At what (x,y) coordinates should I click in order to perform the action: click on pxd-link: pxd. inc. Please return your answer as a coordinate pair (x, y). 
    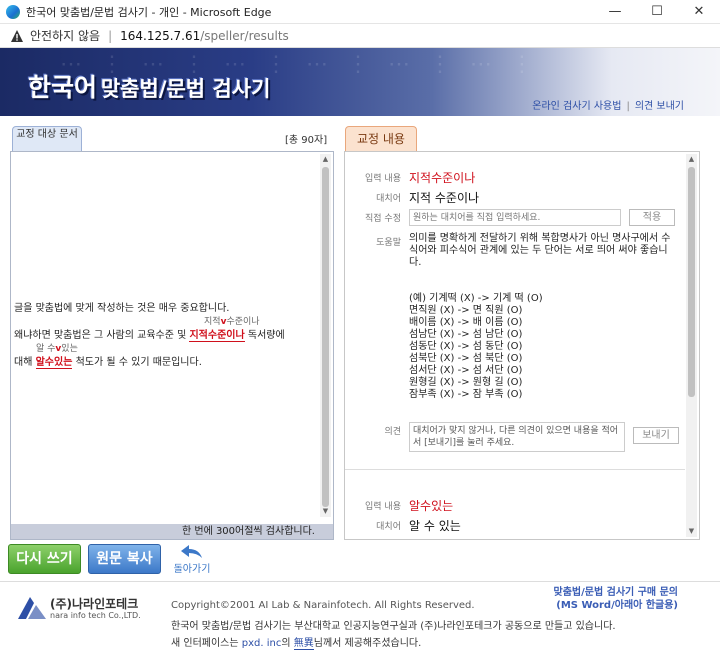
    Looking at the image, I should click on (262, 643).